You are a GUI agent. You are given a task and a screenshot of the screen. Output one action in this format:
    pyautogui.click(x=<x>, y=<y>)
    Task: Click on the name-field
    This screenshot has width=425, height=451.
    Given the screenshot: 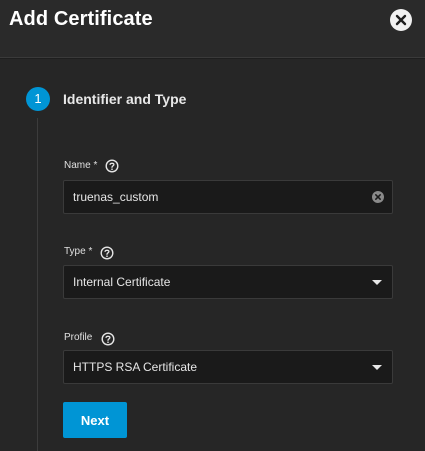 What is the action you would take?
    pyautogui.click(x=228, y=197)
    